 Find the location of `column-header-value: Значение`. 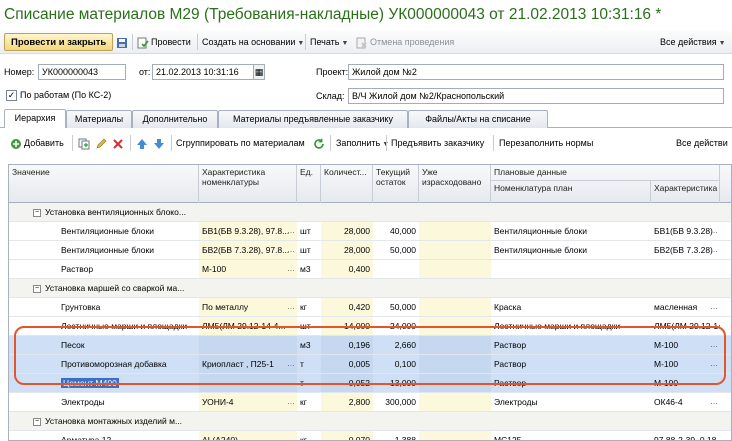

column-header-value: Значение is located at coordinates (104, 184).